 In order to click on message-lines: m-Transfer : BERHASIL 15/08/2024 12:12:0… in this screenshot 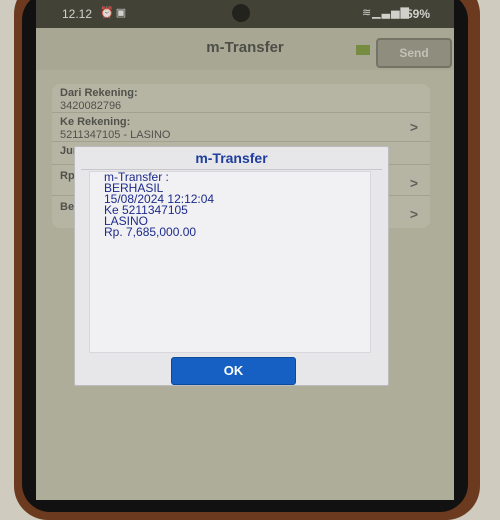, I will do `click(230, 205)`.